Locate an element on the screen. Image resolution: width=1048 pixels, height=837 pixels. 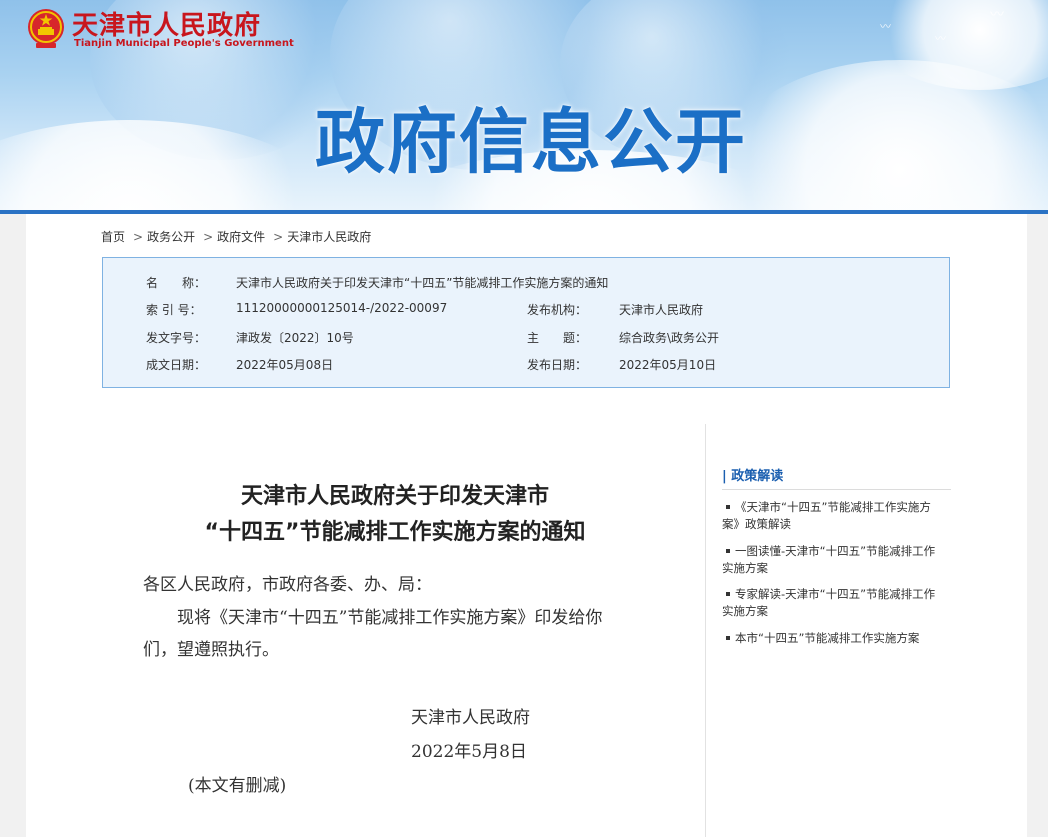
policy-link-4: 本市“十四五”节能减排工作实施方案 is located at coordinates (838, 638).